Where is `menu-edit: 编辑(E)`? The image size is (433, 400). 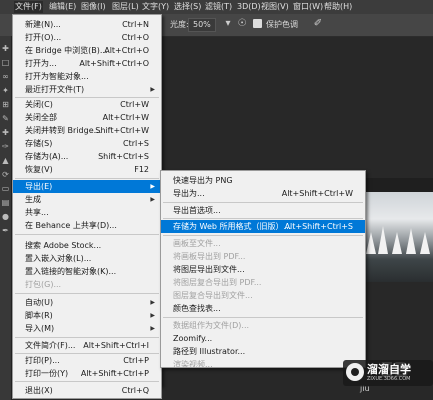 menu-edit: 编辑(E) is located at coordinates (62, 7).